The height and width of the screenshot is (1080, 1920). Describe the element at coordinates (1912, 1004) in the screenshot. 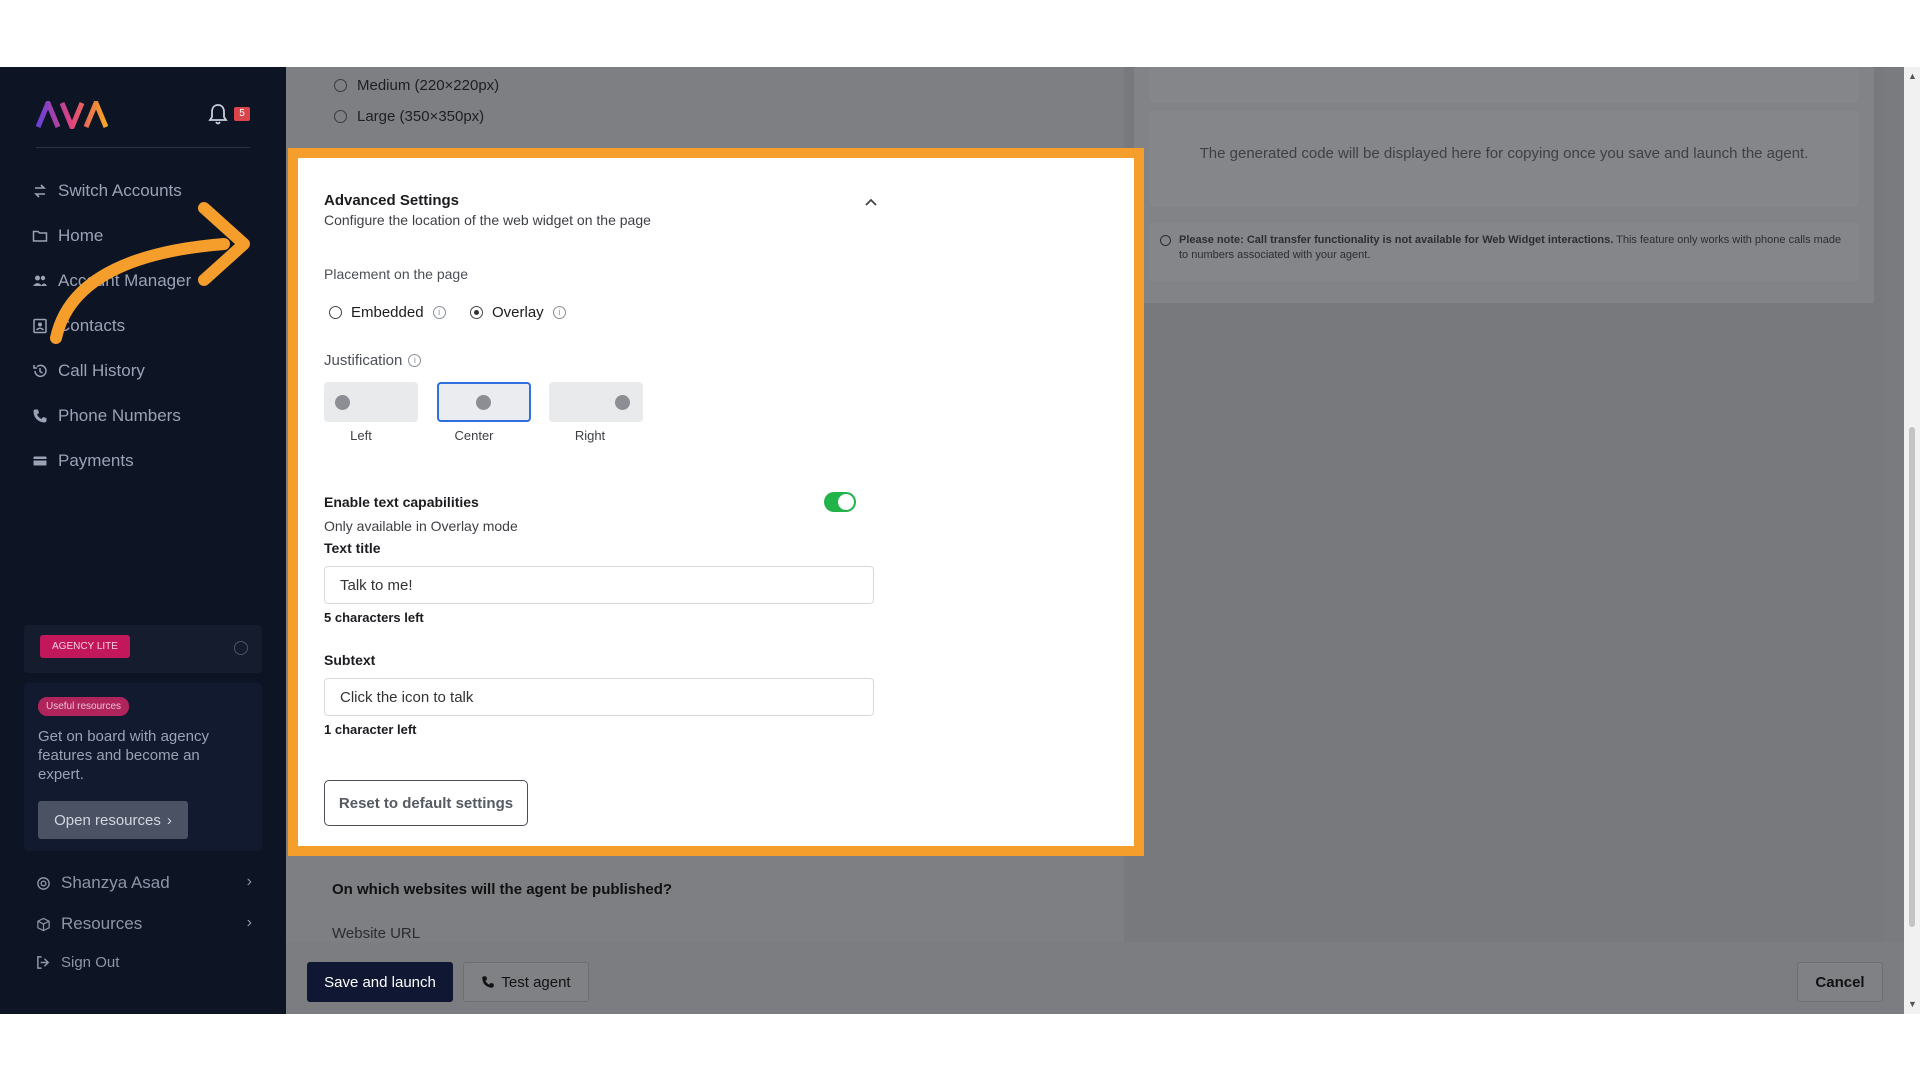

I see `scroll-down-icon: ▼` at that location.